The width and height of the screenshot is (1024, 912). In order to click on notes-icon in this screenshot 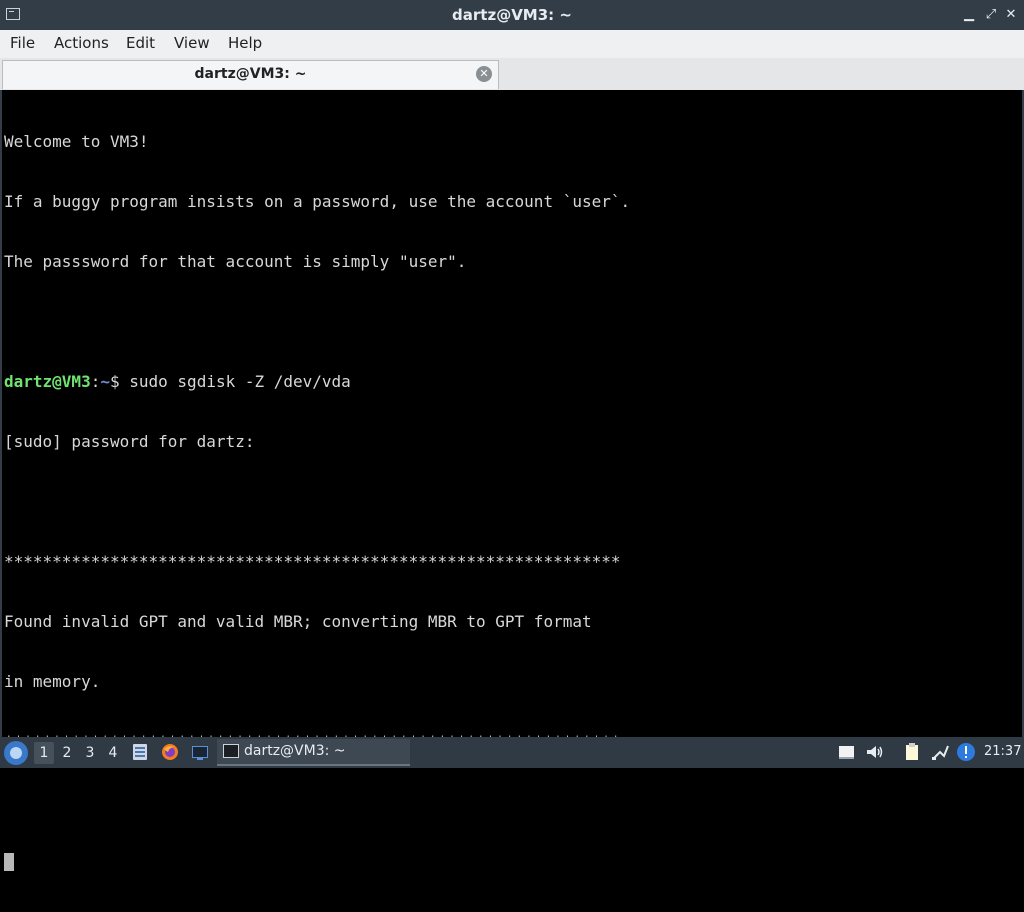, I will do `click(912, 752)`.